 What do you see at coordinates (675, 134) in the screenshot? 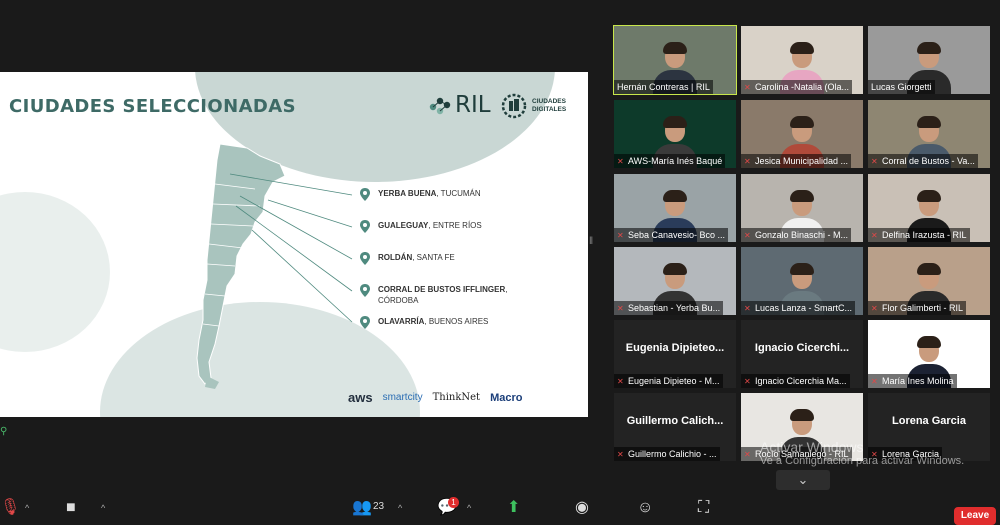
I see `participant-tile: ✕ AWS-María Inés Baqué` at bounding box center [675, 134].